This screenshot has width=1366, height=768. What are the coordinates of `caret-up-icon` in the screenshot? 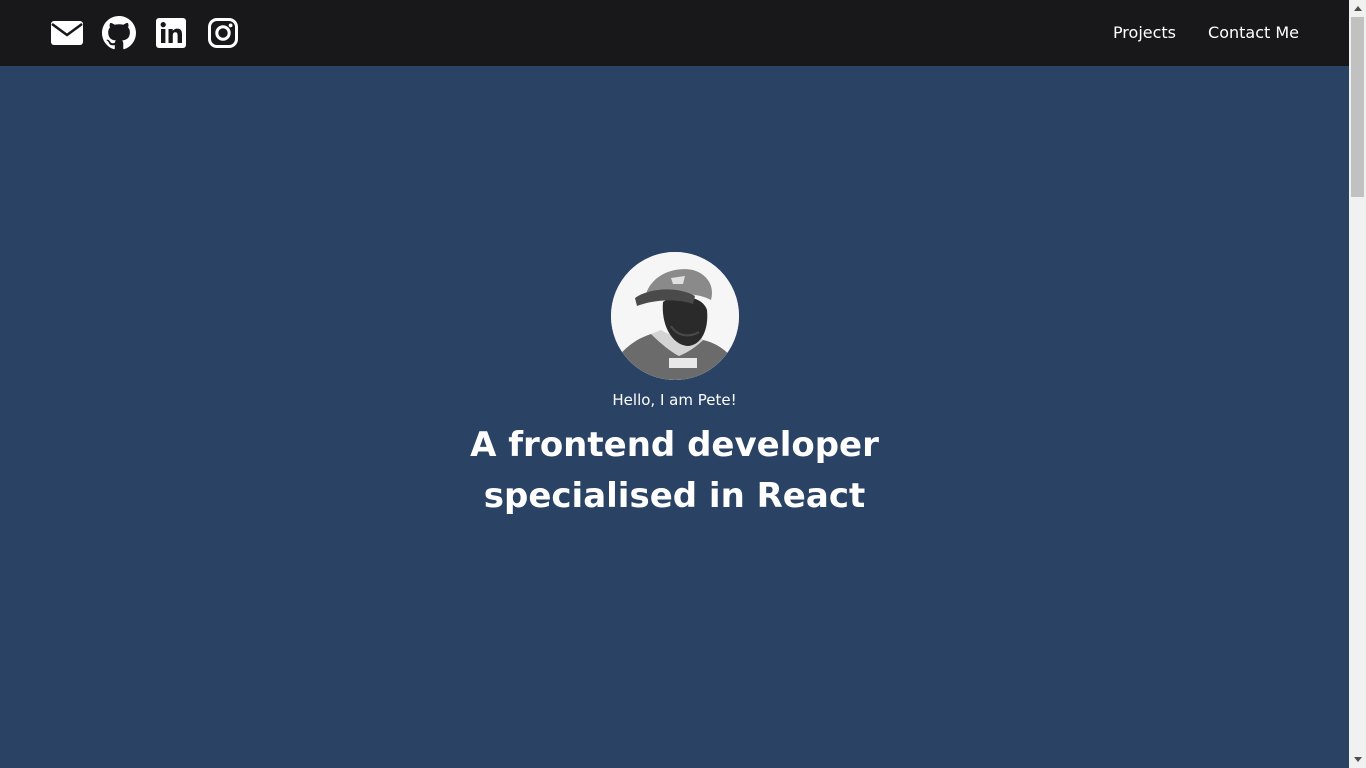 It's located at (1357, 8).